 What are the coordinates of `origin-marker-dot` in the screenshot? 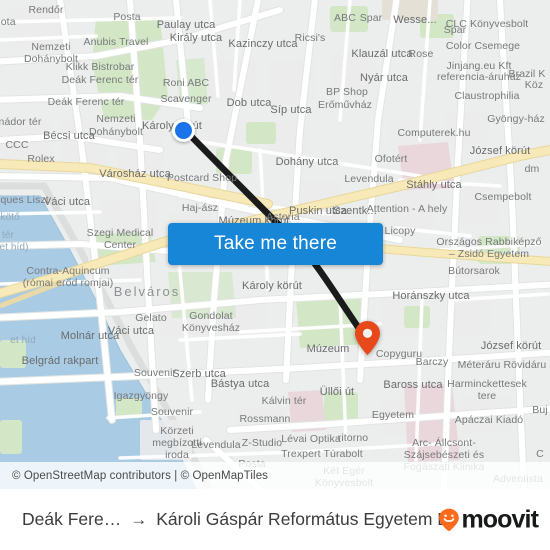 It's located at (183, 130).